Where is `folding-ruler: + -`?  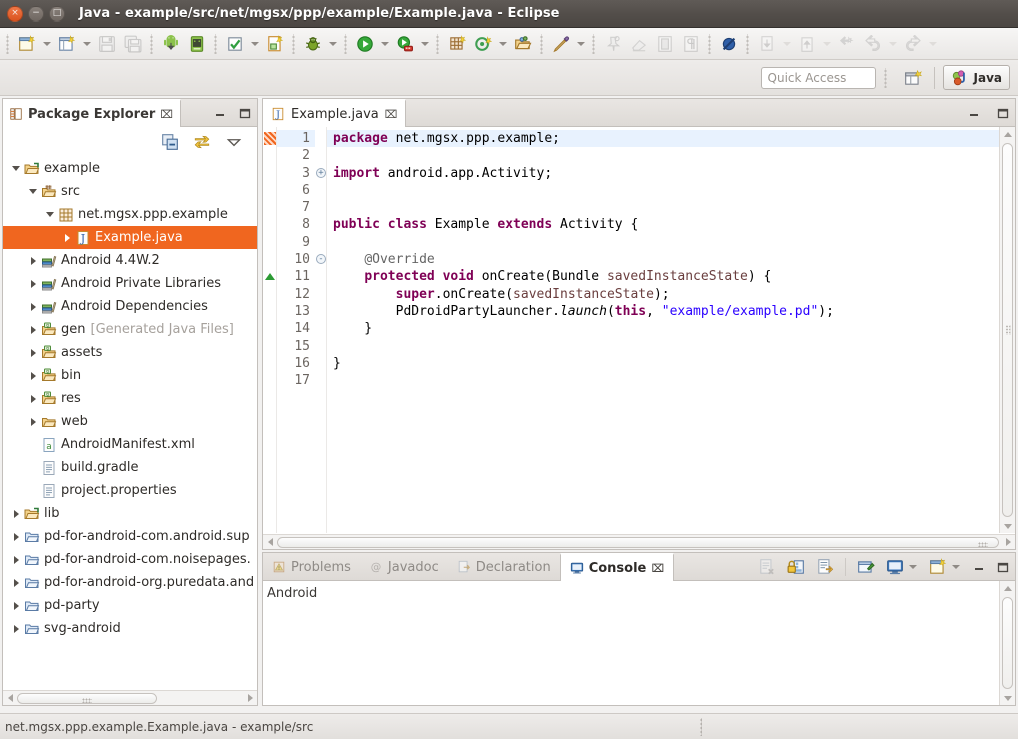 folding-ruler: + - is located at coordinates (321, 330).